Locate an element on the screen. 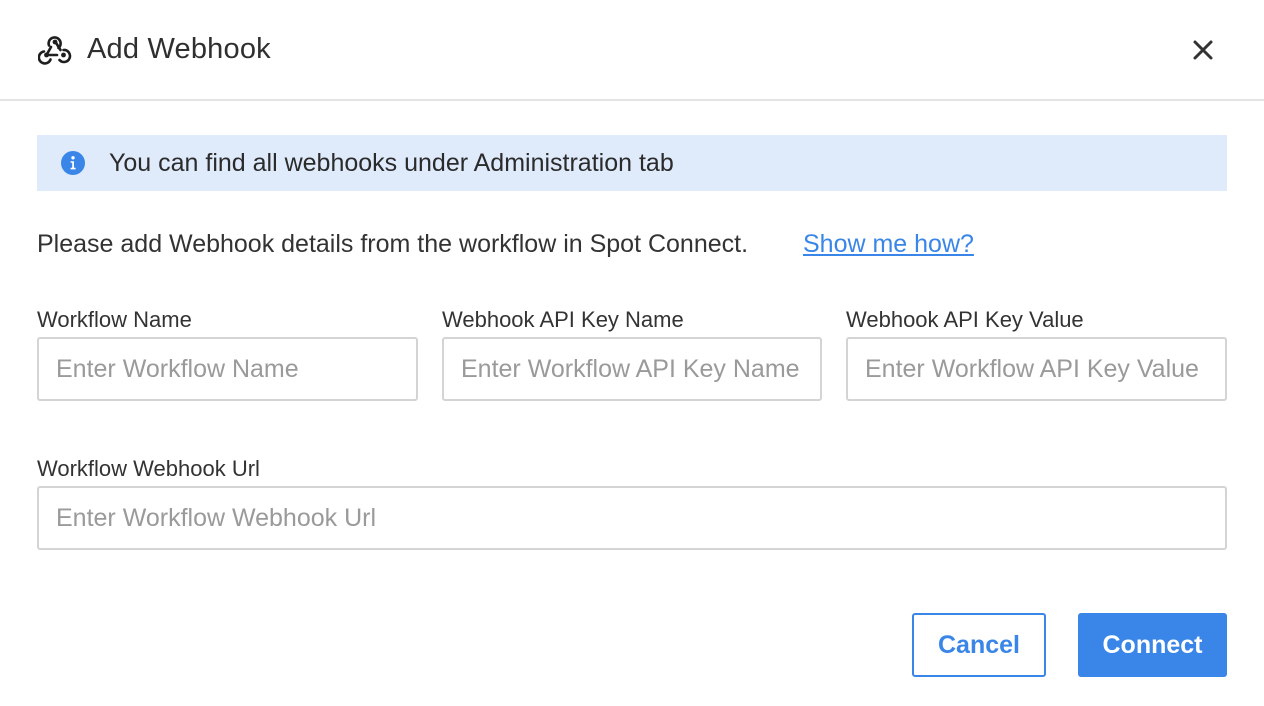 The height and width of the screenshot is (706, 1264). api-key-value-label: Webhook API Key Value is located at coordinates (965, 319).